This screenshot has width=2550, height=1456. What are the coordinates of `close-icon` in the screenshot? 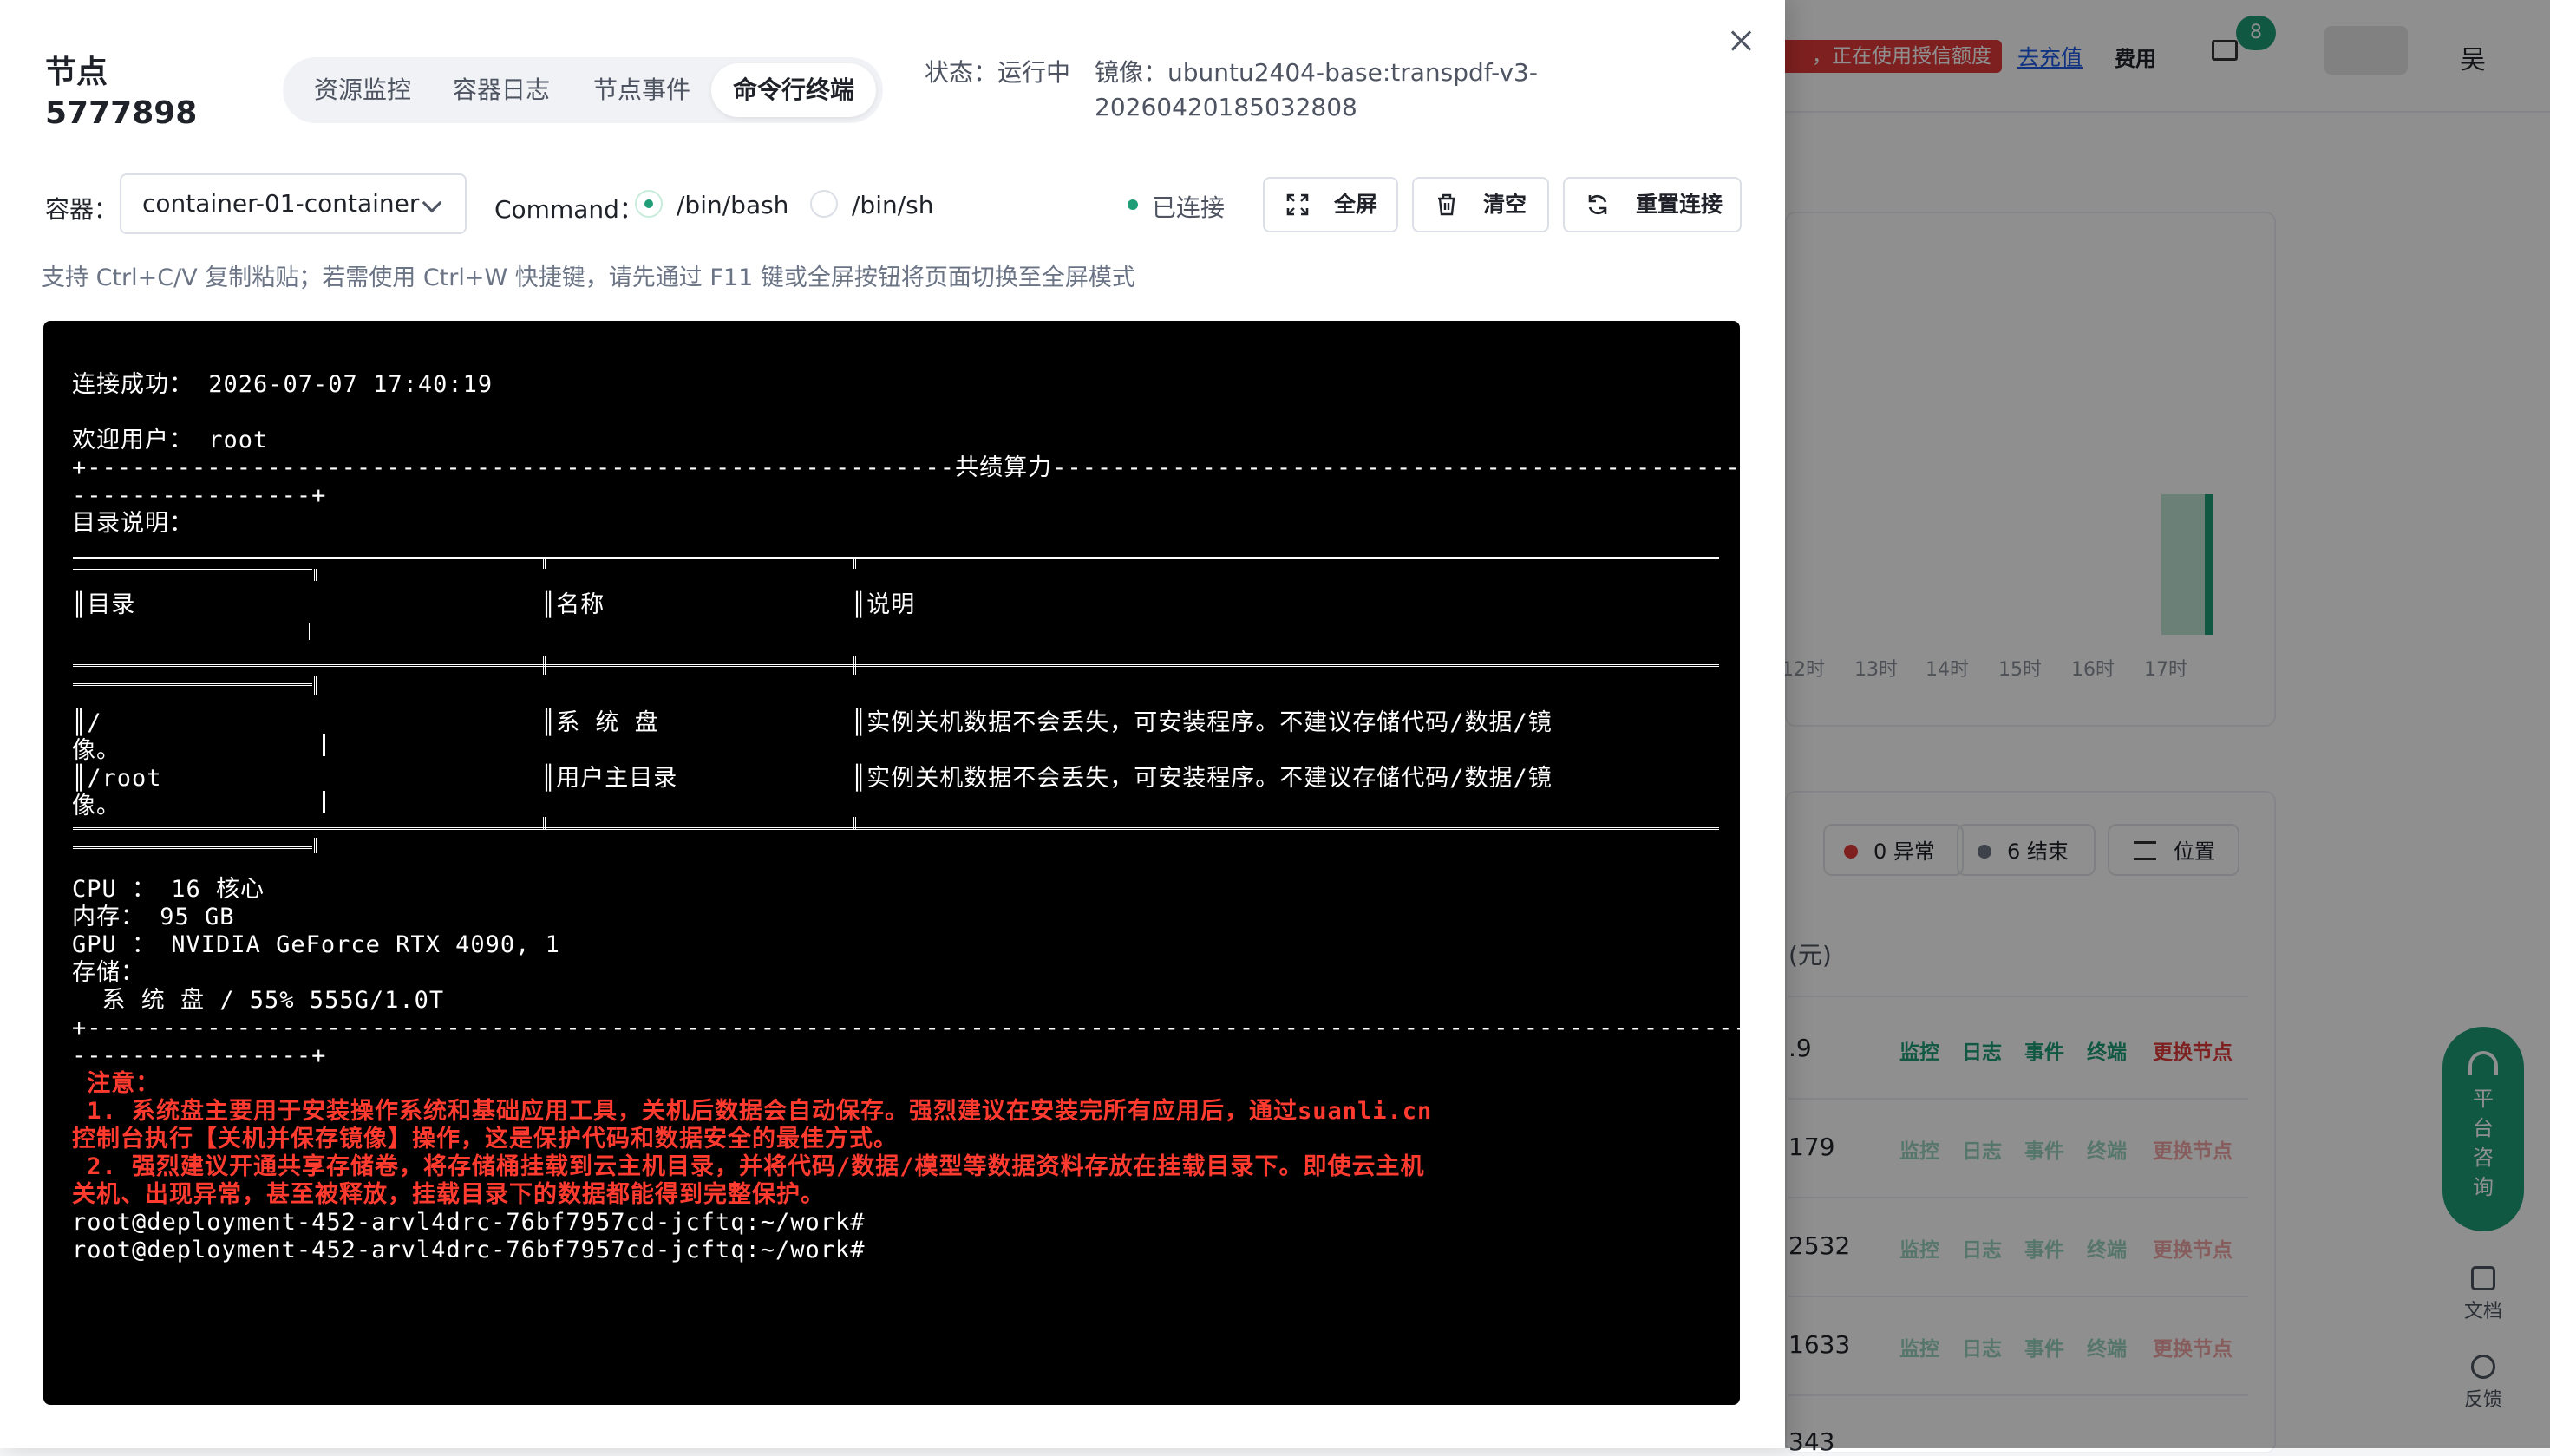 It's located at (1741, 41).